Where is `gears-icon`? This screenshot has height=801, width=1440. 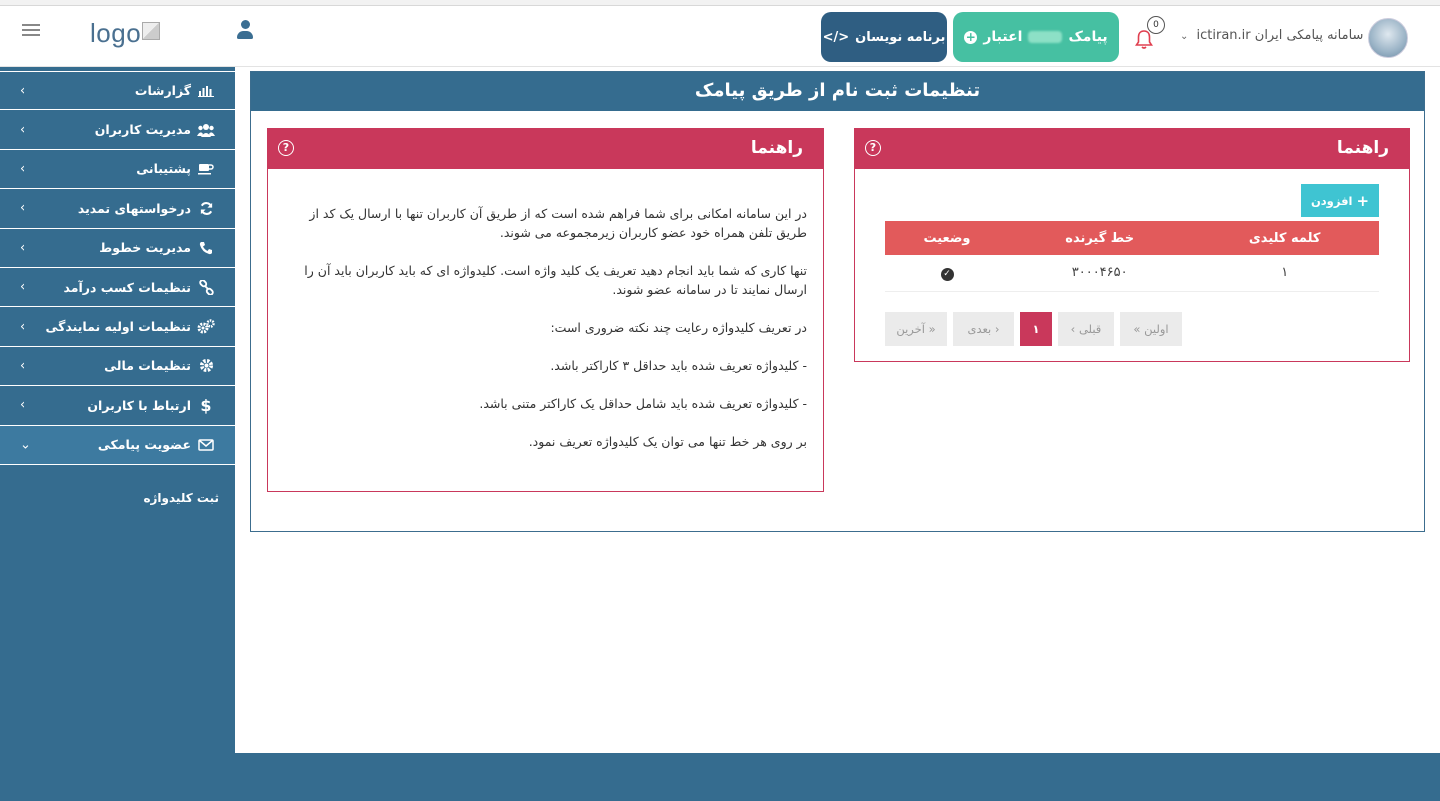
gears-icon is located at coordinates (206, 326).